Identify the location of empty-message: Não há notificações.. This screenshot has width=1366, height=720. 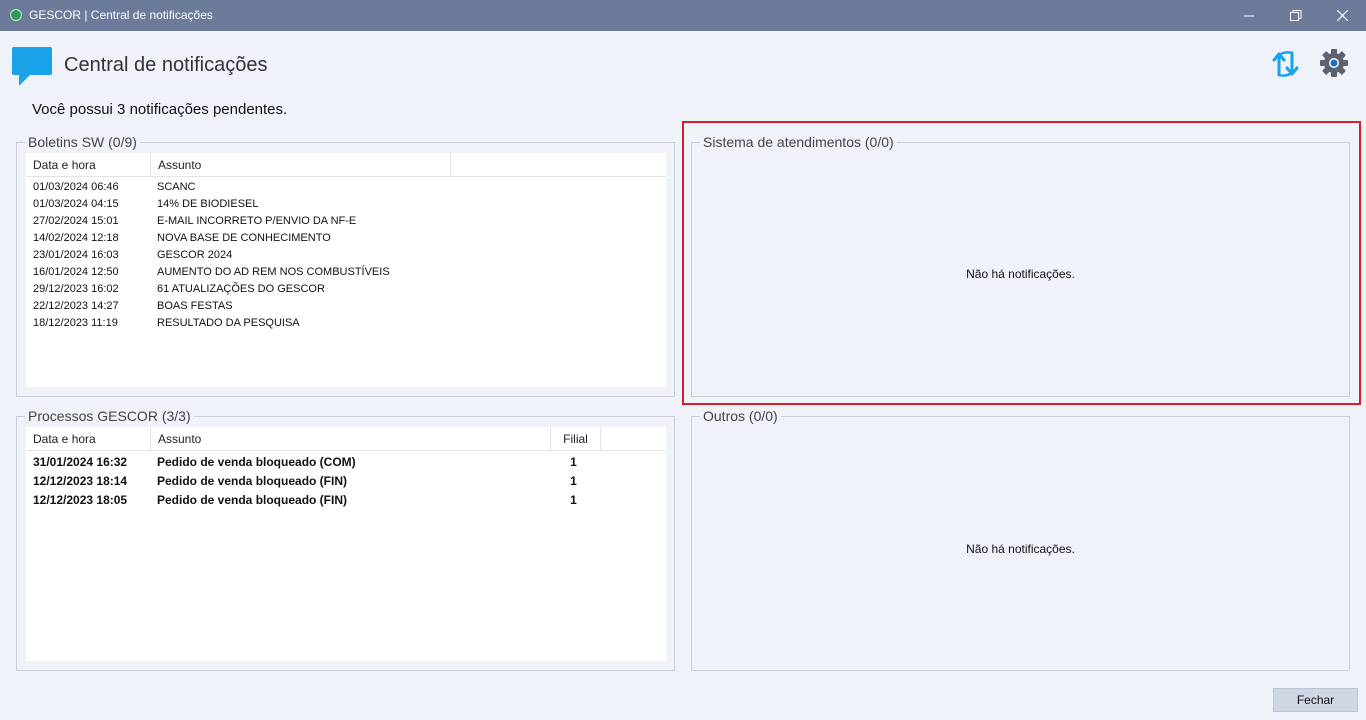
(1020, 549).